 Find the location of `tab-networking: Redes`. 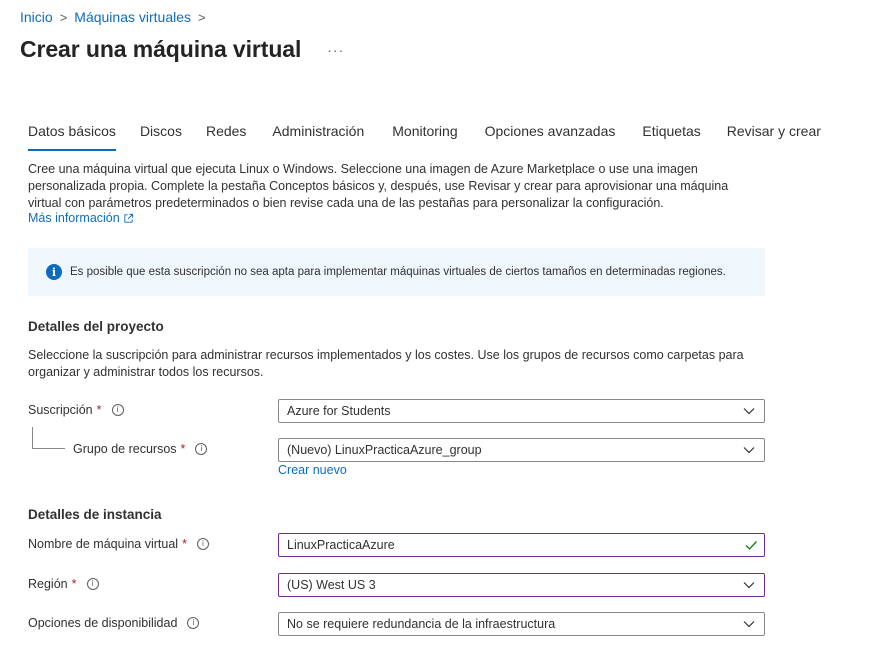

tab-networking: Redes is located at coordinates (226, 136).